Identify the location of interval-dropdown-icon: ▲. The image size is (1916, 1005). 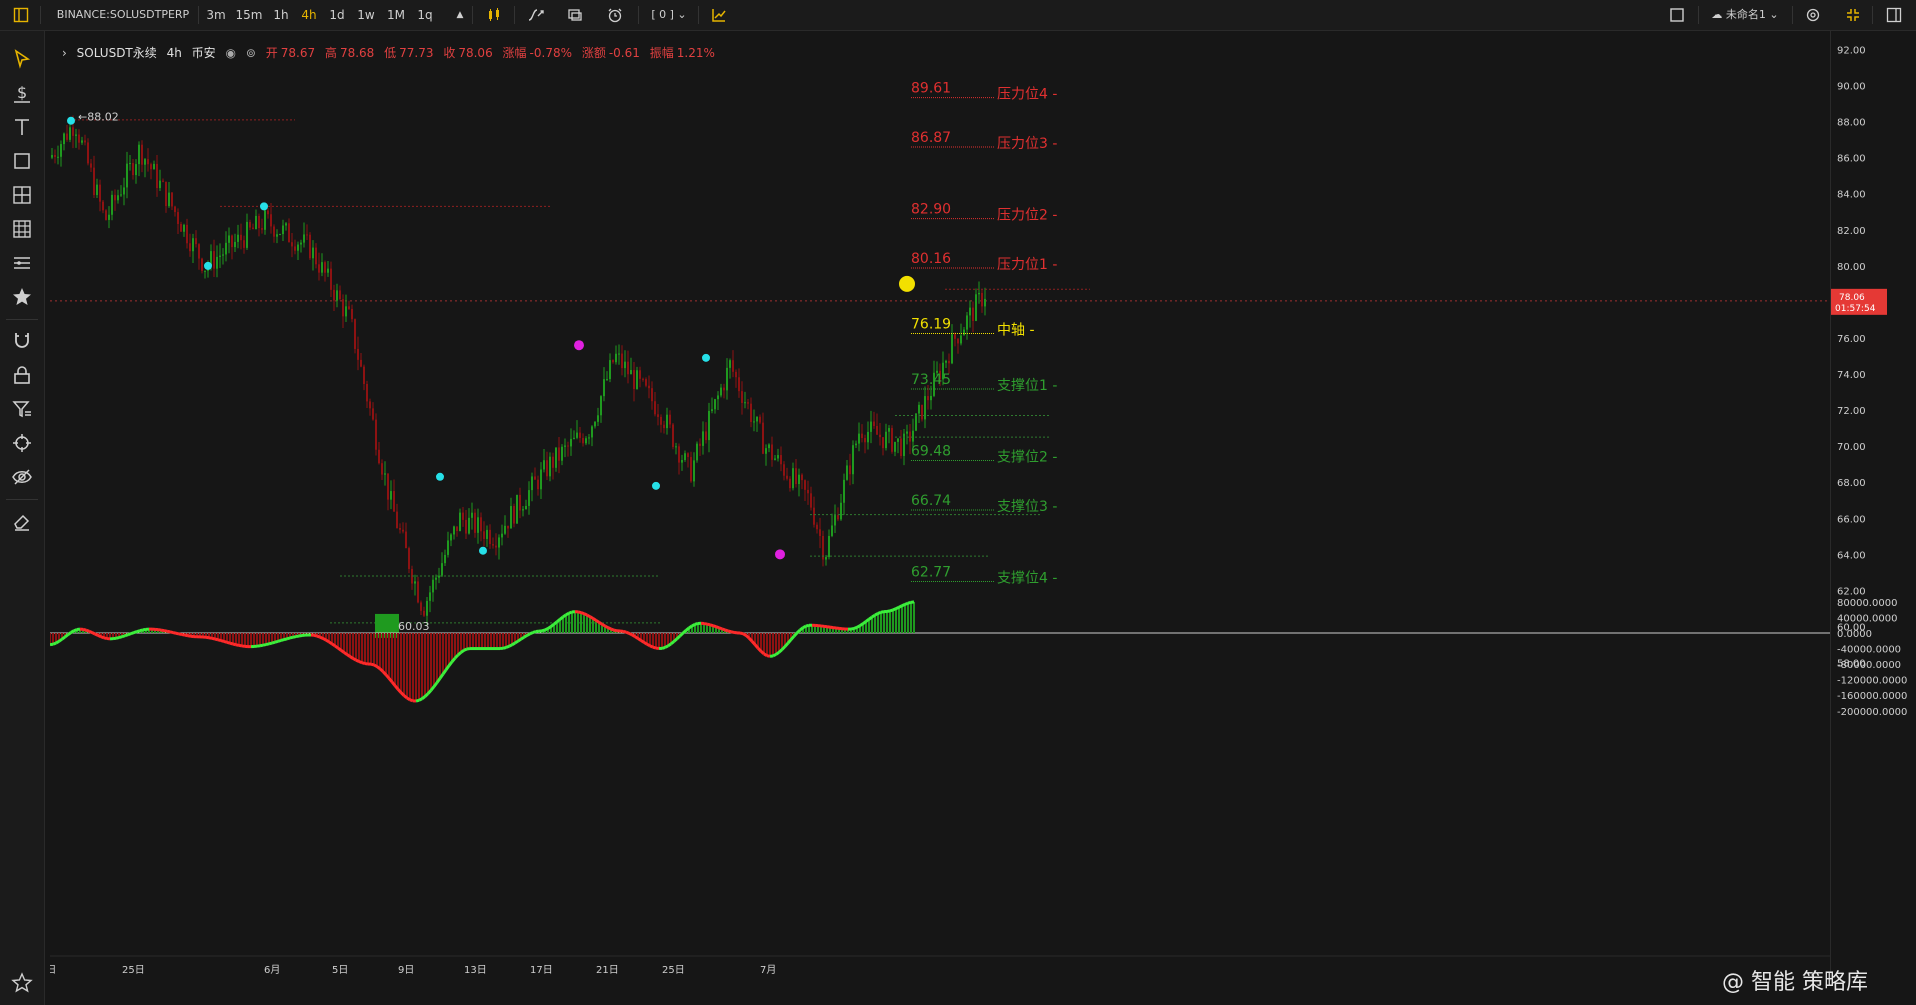
(460, 15).